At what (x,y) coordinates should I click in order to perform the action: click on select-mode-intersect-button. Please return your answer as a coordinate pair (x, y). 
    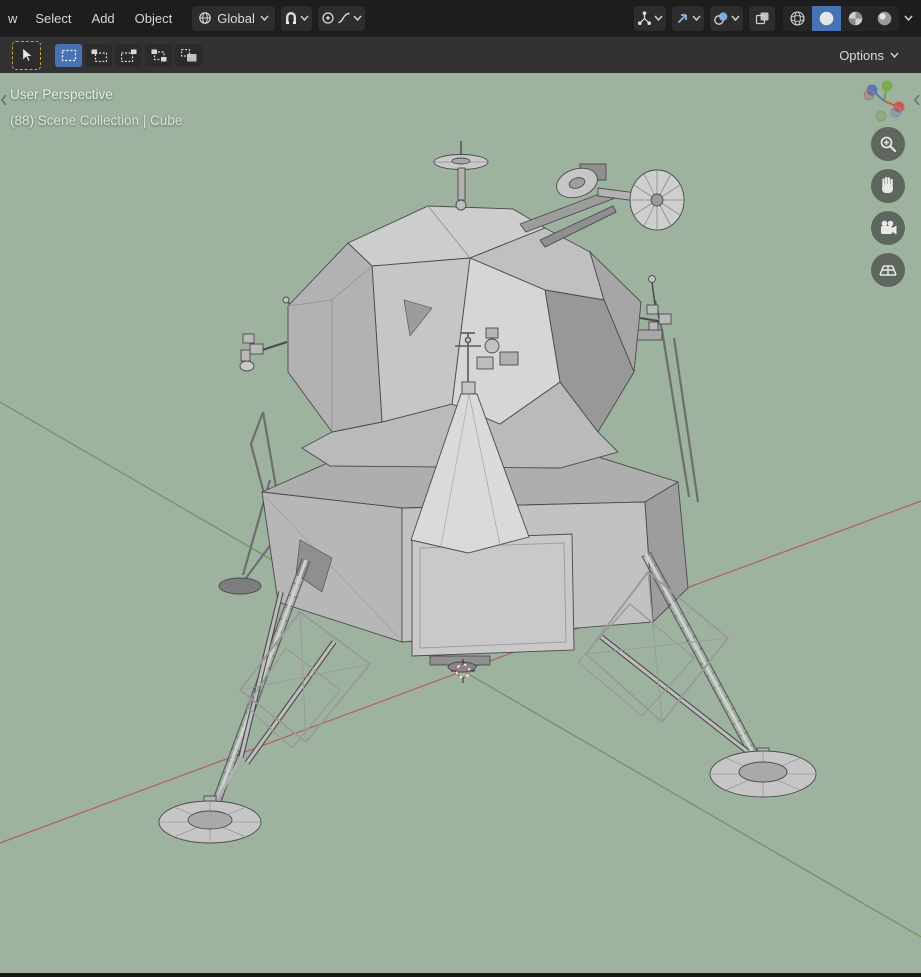
    Looking at the image, I should click on (188, 55).